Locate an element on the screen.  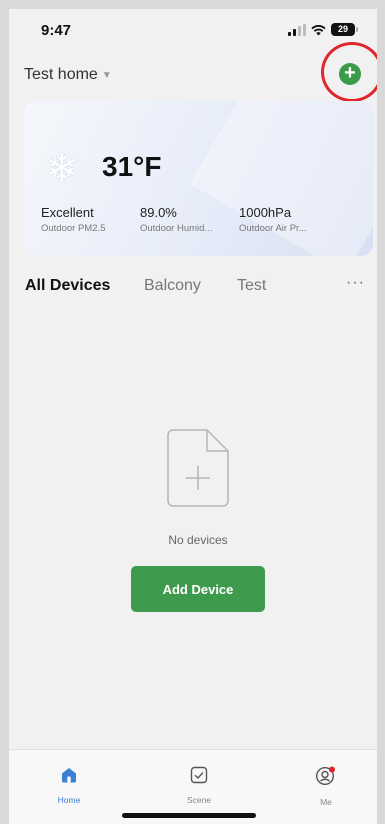
tabbar-label: Home is located at coordinates (69, 800).